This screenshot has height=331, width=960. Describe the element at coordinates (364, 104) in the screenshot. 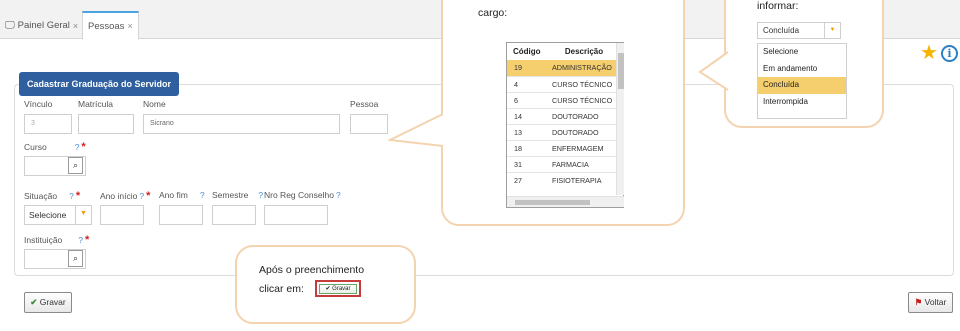

I see `pessoa-label: Pessoa` at that location.